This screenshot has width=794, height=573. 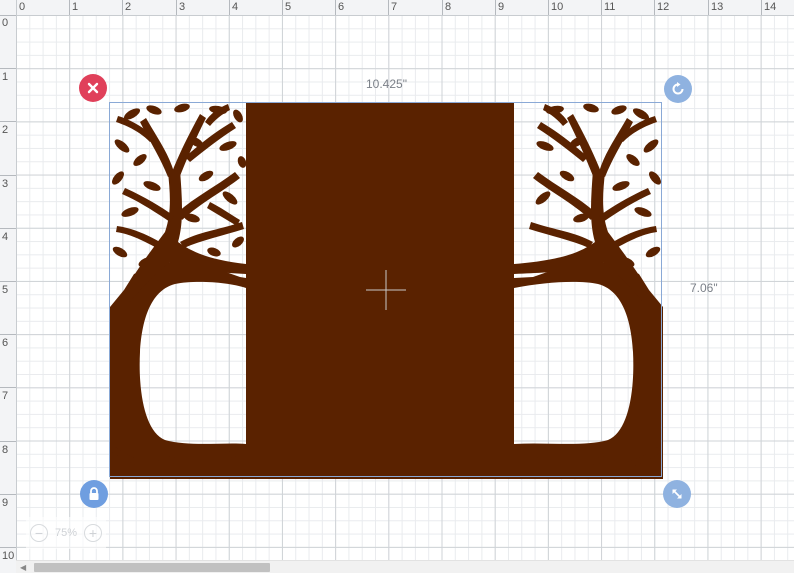 What do you see at coordinates (663, 7) in the screenshot?
I see `ruler-mark: 12` at bounding box center [663, 7].